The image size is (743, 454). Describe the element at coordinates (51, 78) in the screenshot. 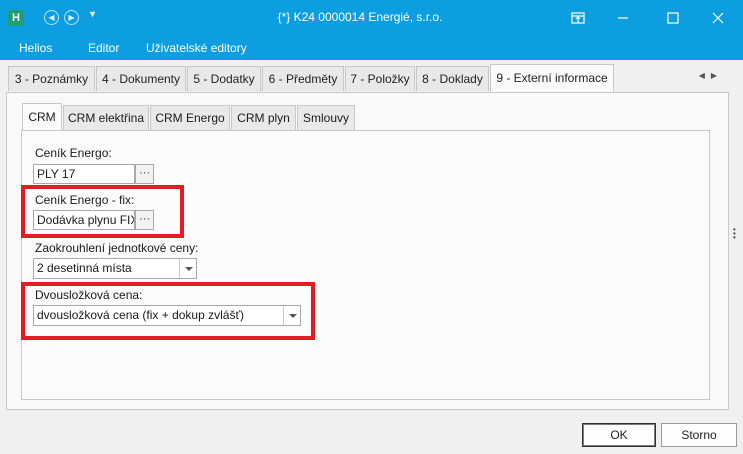

I see `tab-poznamky: 3 - Poznámky` at that location.